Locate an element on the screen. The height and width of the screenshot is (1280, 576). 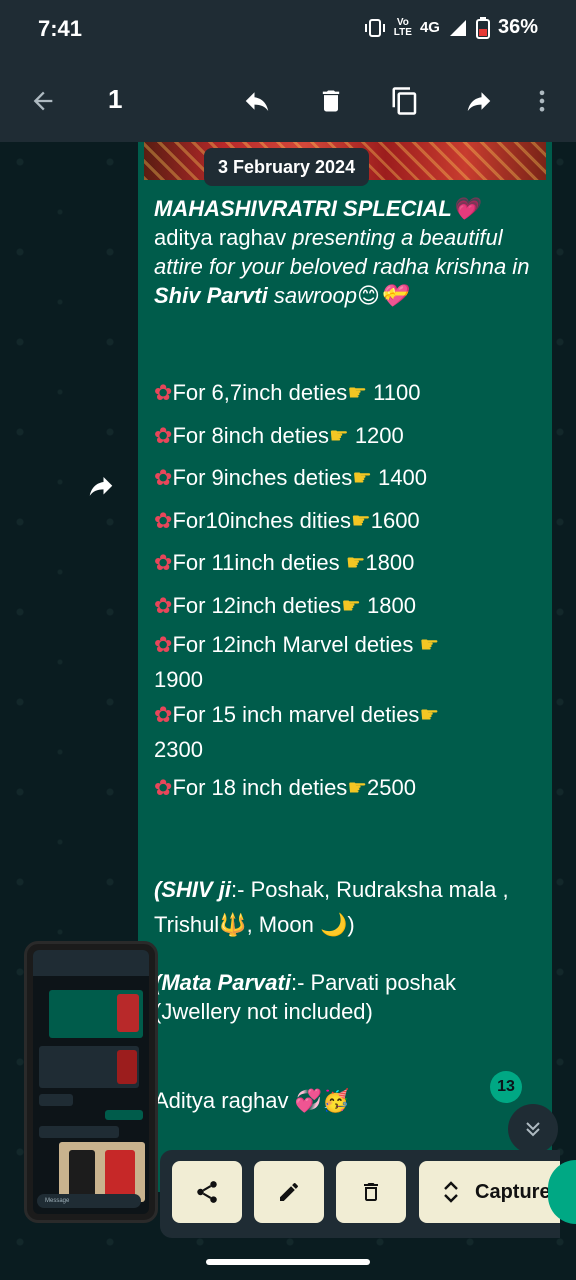
price-item: ✿For10inches dities☛1600 is located at coordinates (287, 520).